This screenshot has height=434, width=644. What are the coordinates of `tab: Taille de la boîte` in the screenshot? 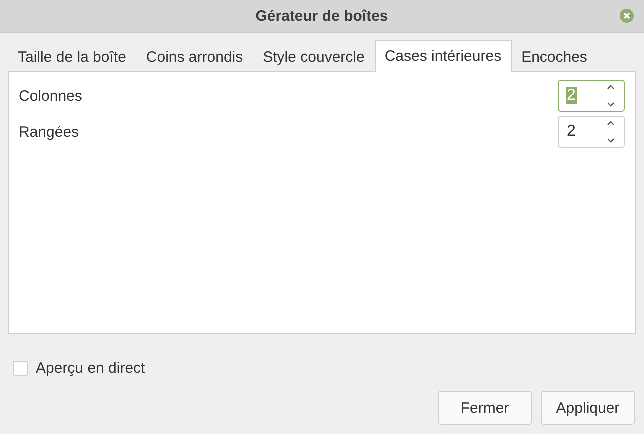 It's located at (72, 57).